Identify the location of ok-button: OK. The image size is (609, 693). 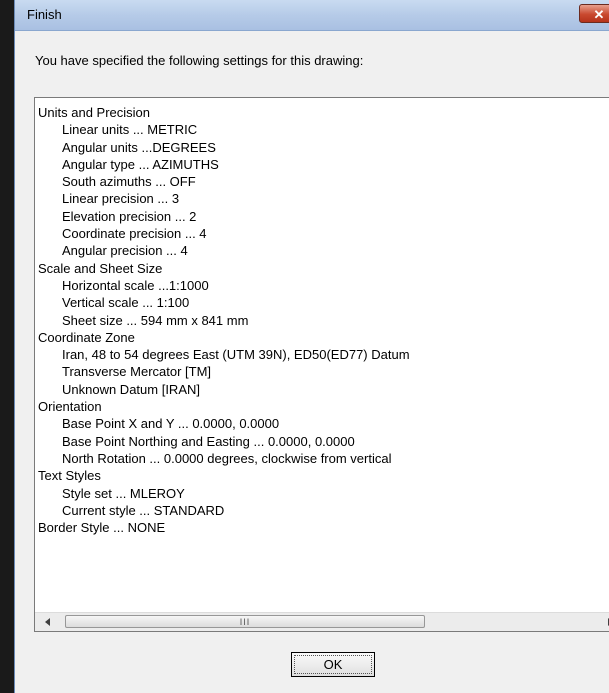
(333, 664).